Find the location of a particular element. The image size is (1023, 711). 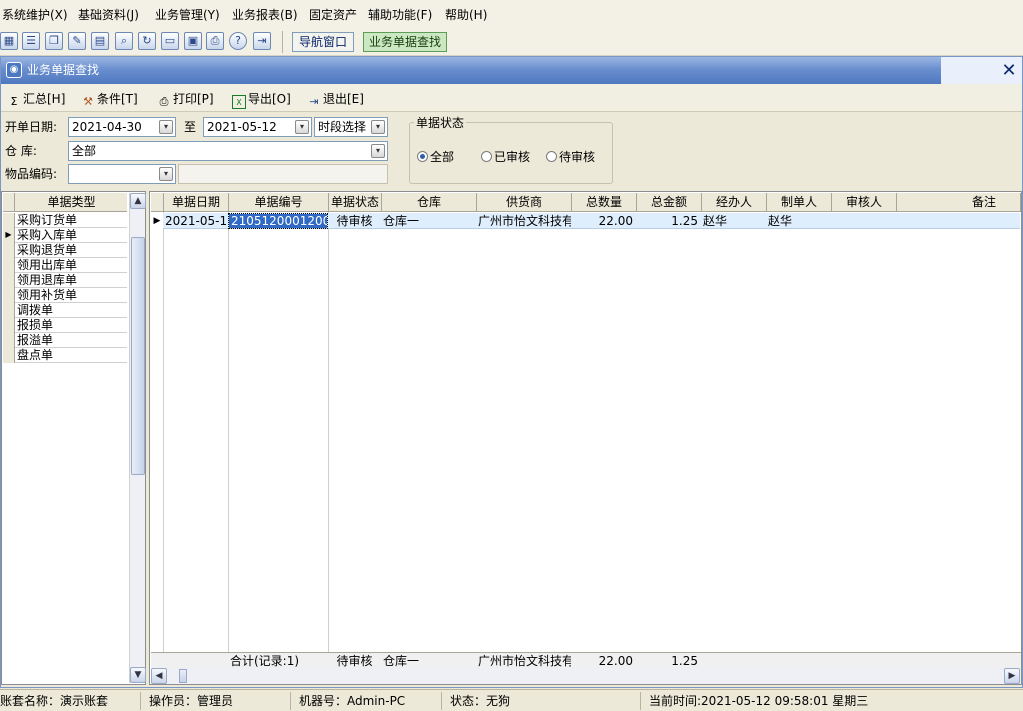

cell-remark is located at coordinates (958, 221).